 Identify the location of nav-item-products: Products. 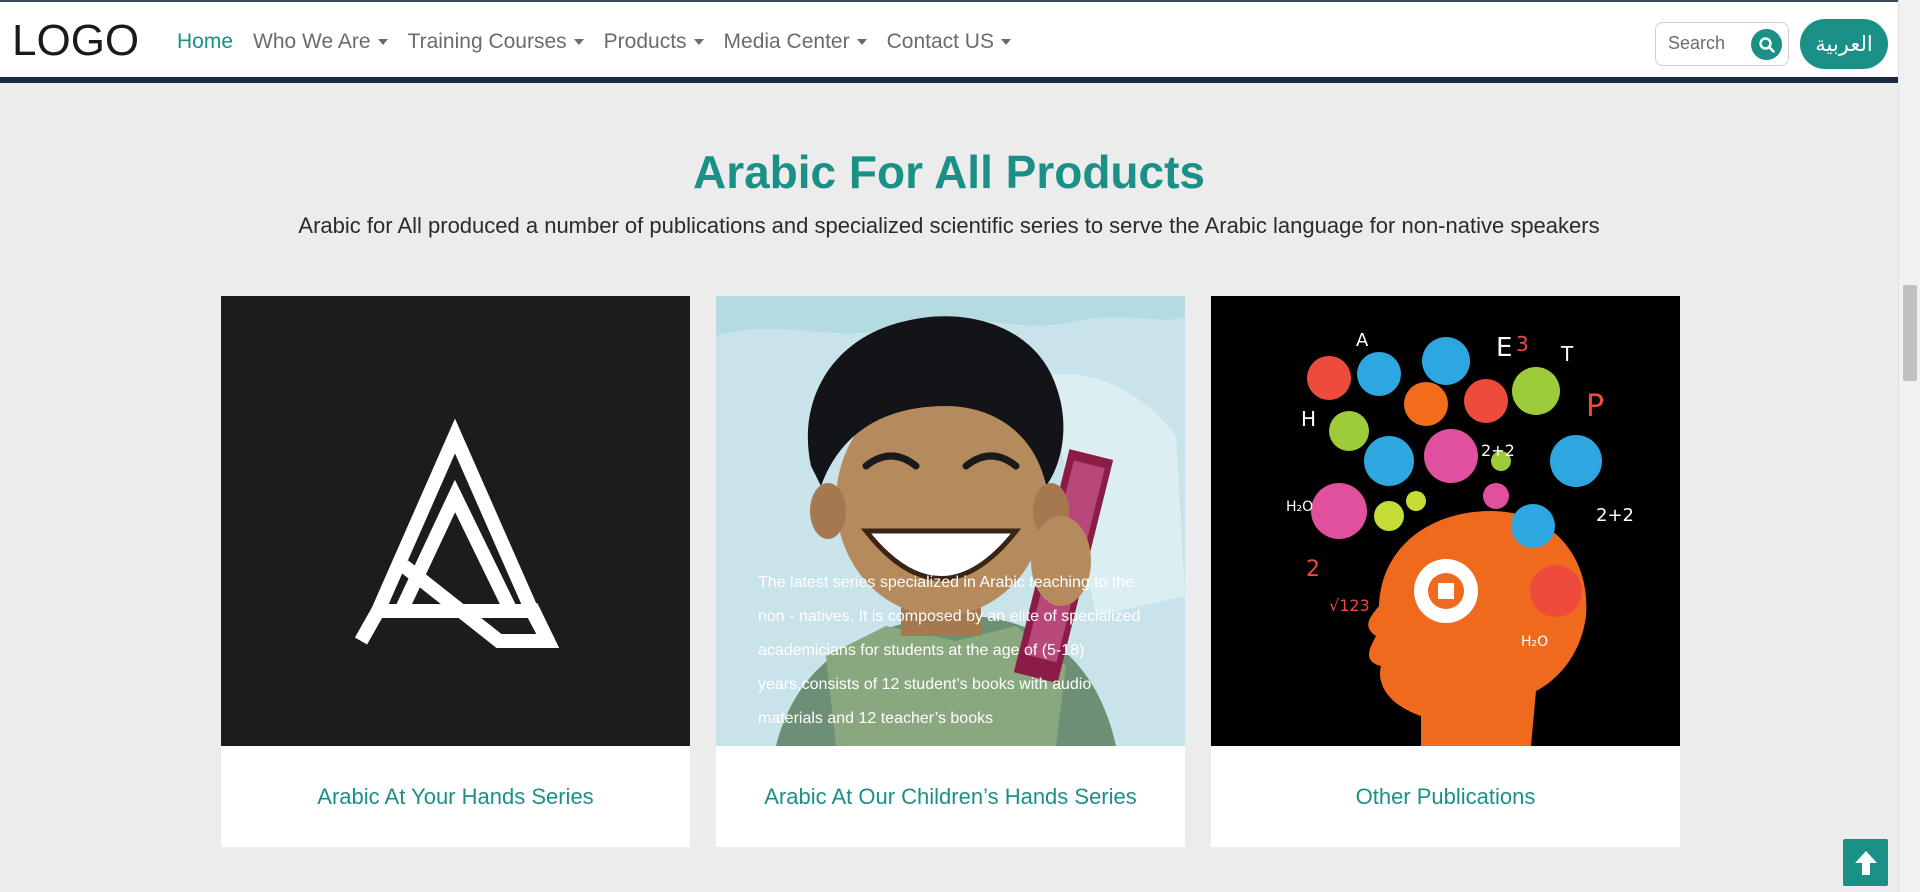
(654, 42).